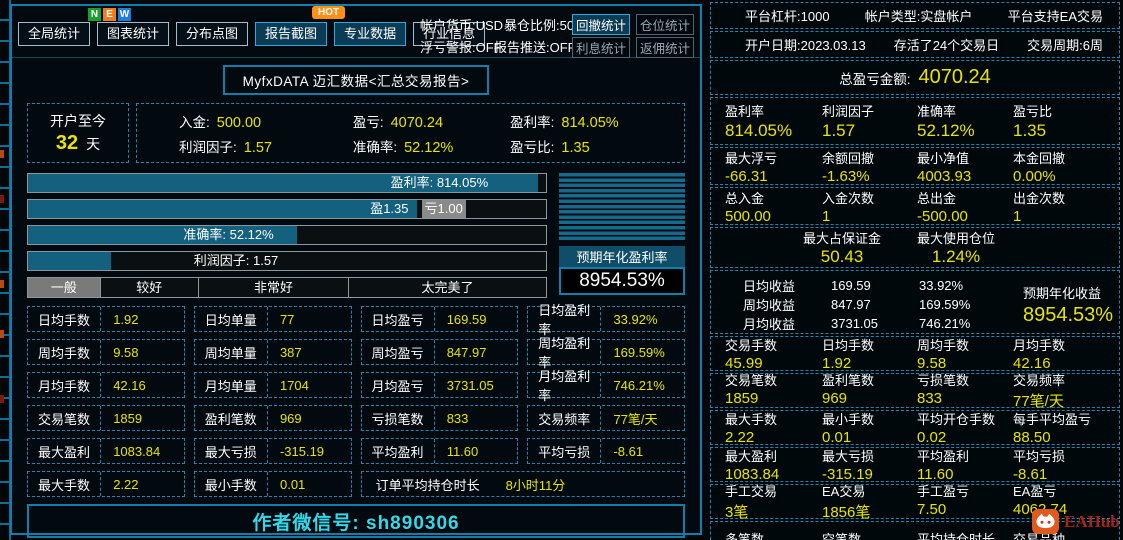 This screenshot has width=1123, height=540. I want to click on stat-value: 847.97, so click(466, 352).